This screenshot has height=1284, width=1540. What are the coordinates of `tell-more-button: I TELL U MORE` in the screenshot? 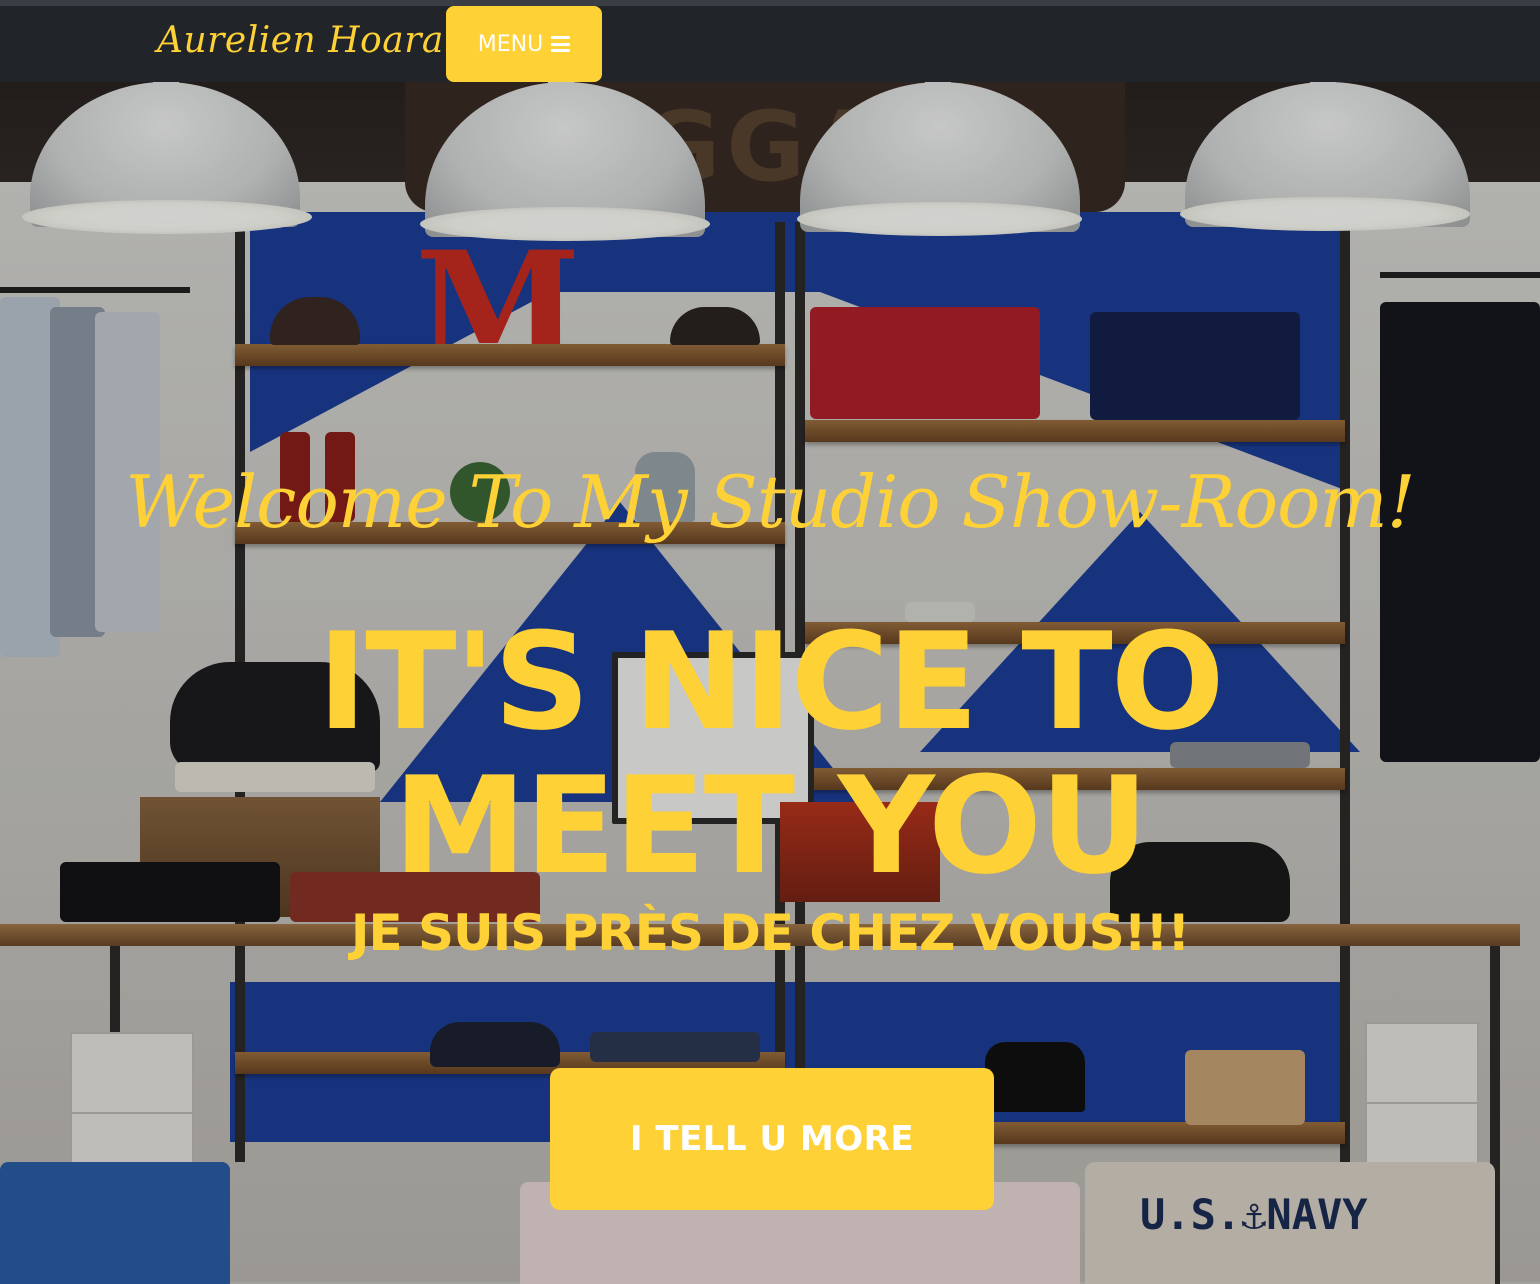 It's located at (772, 1139).